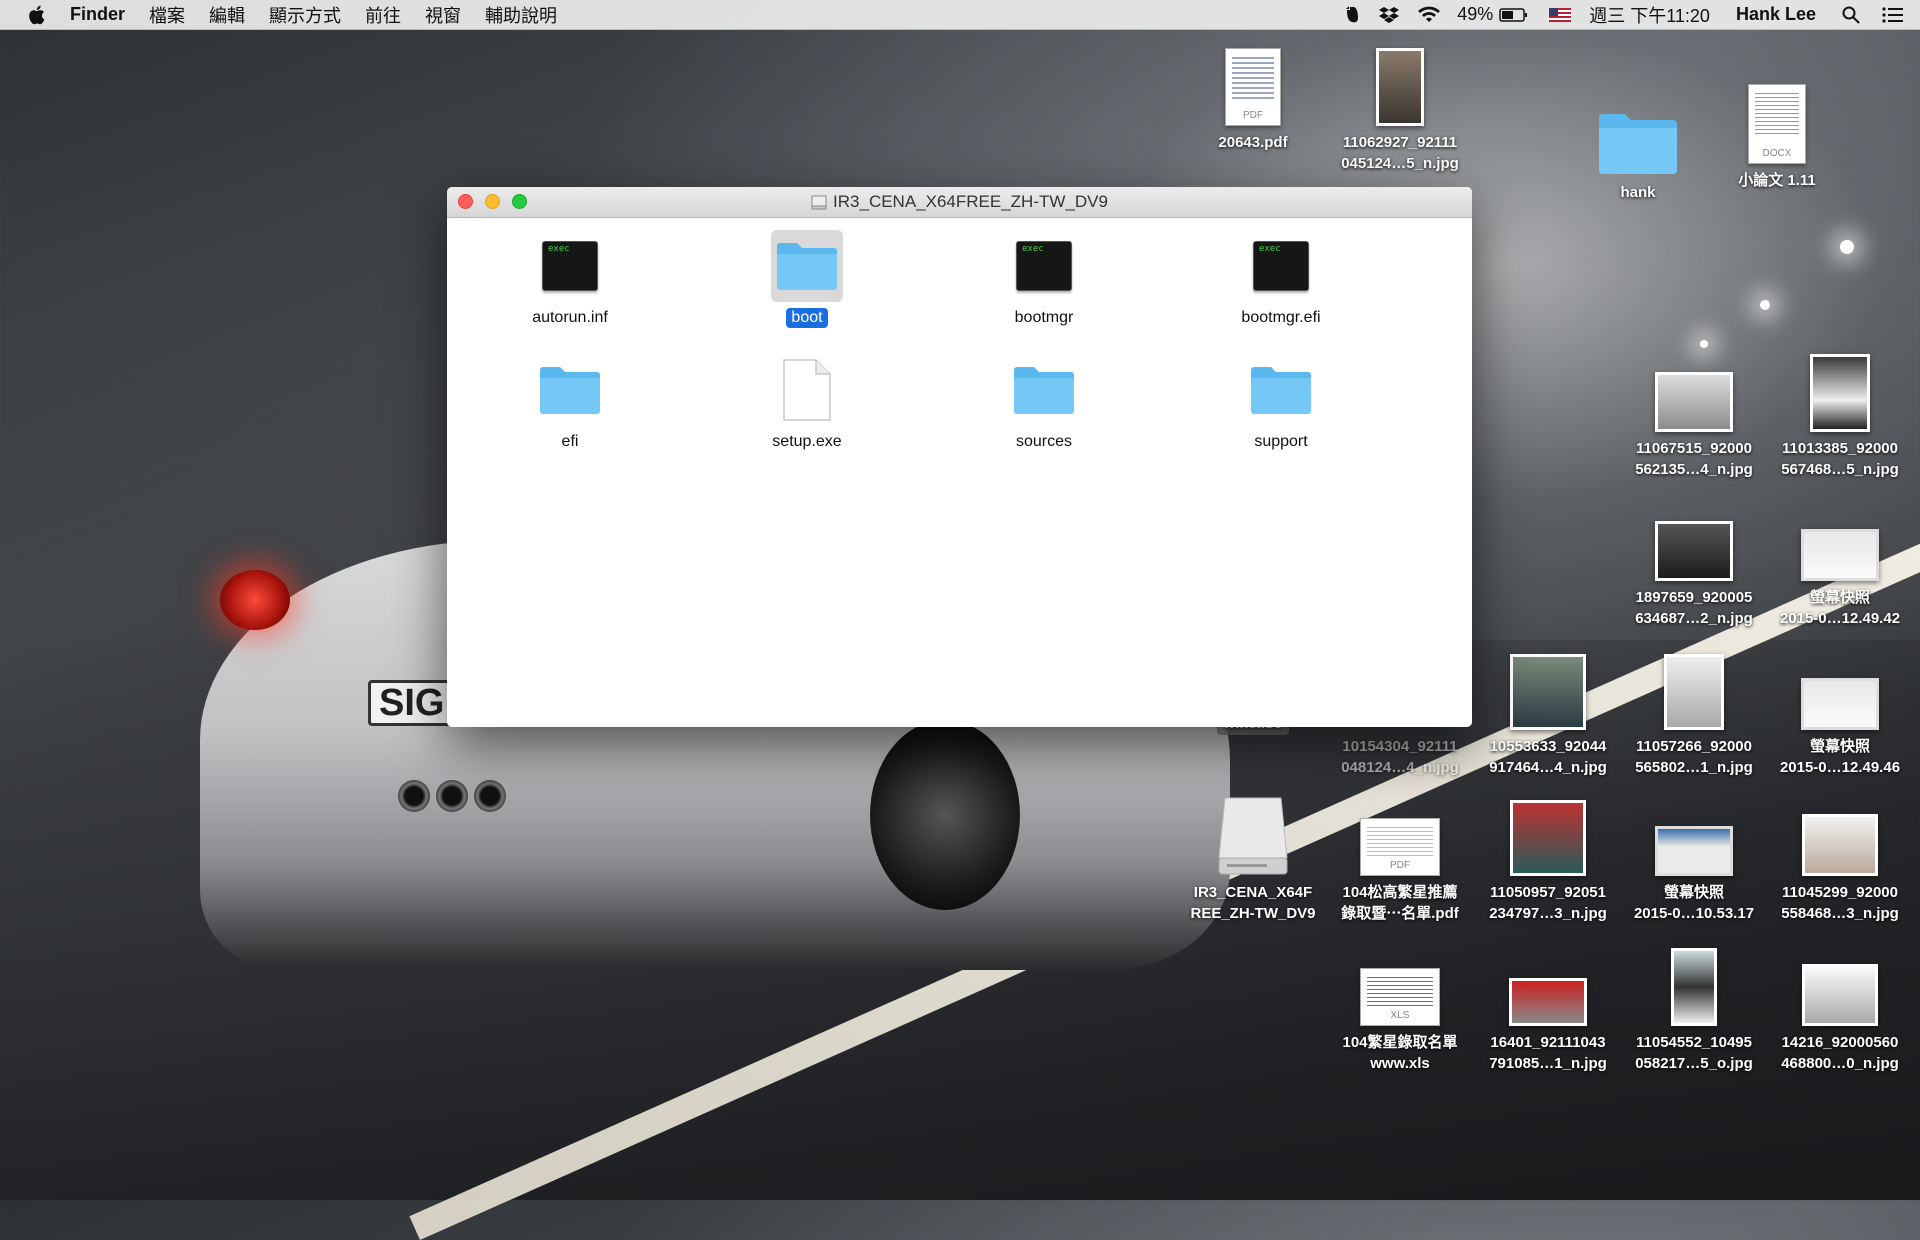 Image resolution: width=1920 pixels, height=1240 pixels. What do you see at coordinates (383, 15) in the screenshot?
I see `menu-go: 前往` at bounding box center [383, 15].